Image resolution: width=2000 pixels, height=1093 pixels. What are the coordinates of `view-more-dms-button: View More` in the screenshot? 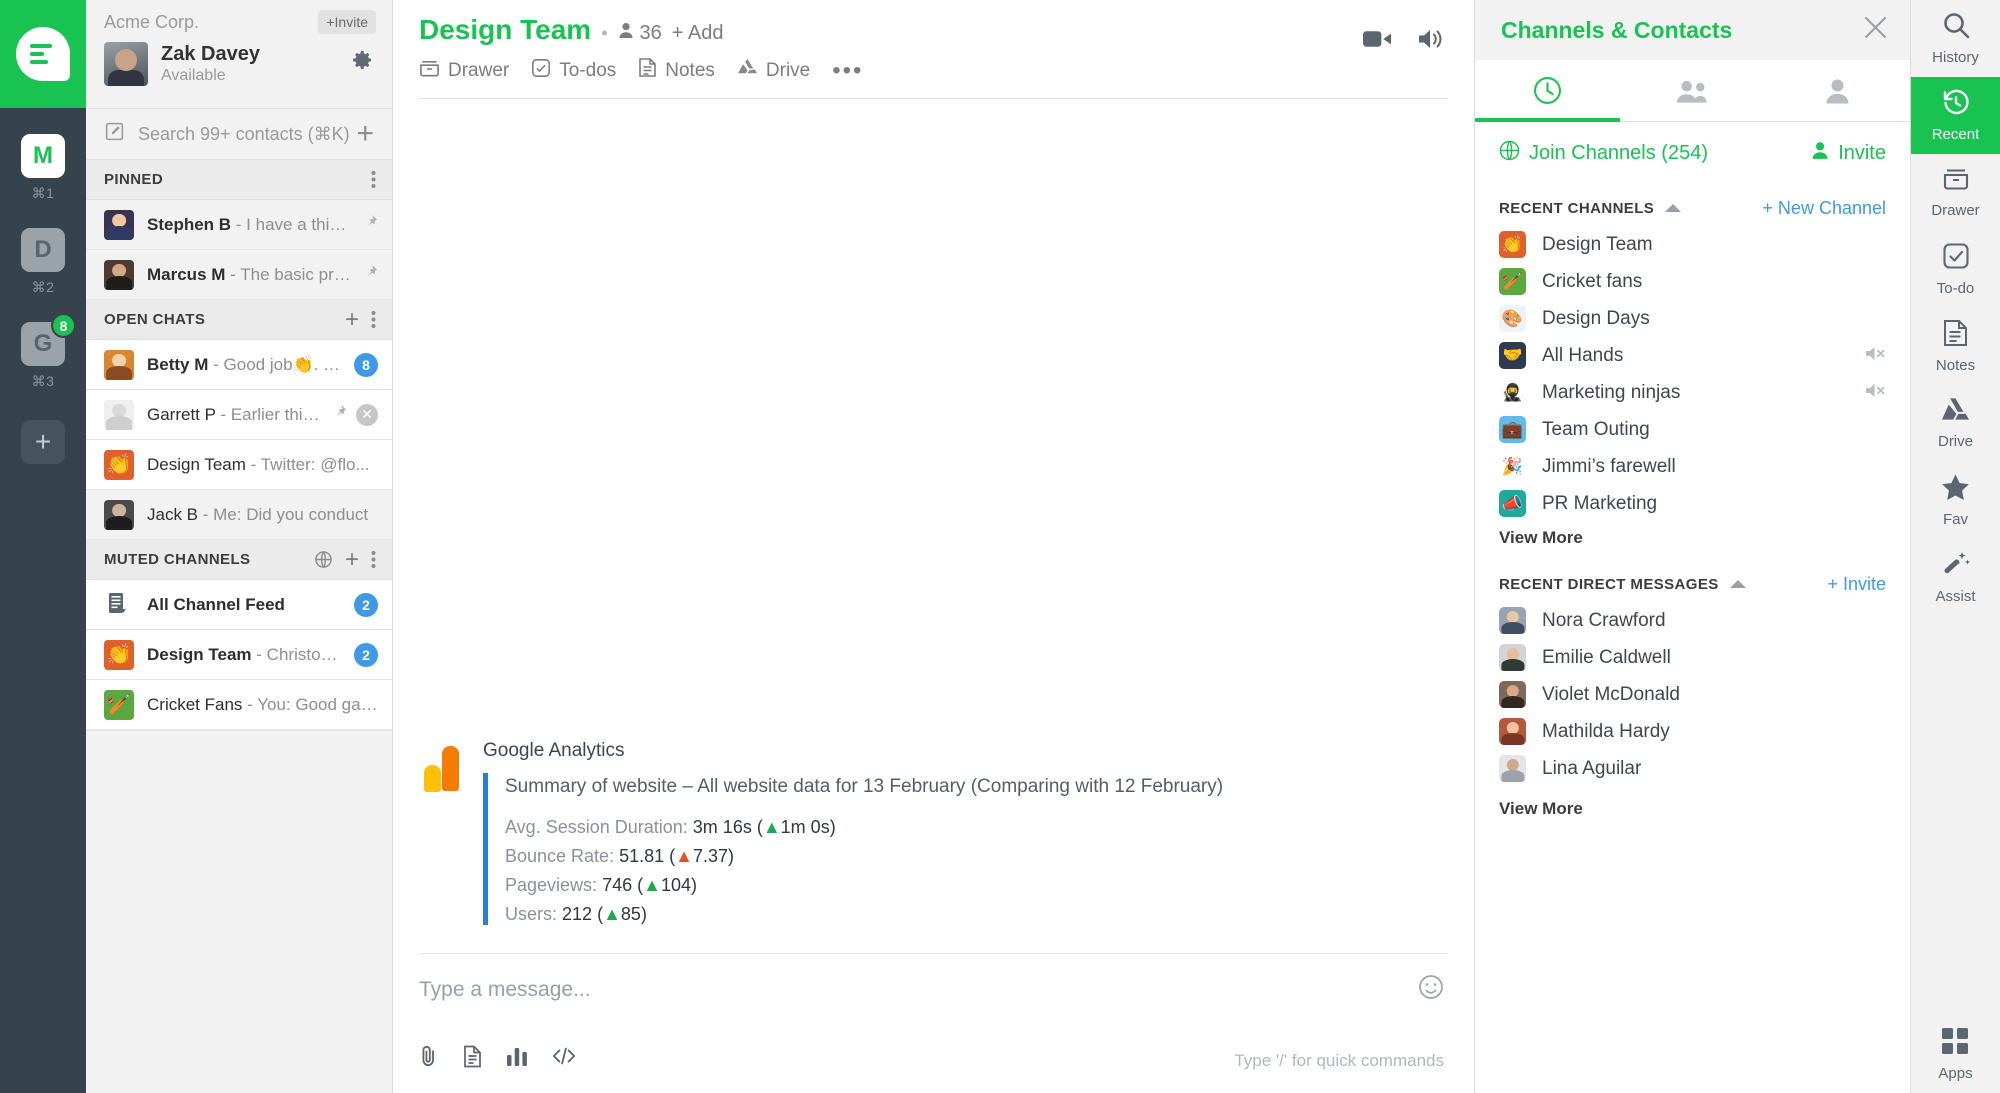 It's located at (1692, 803).